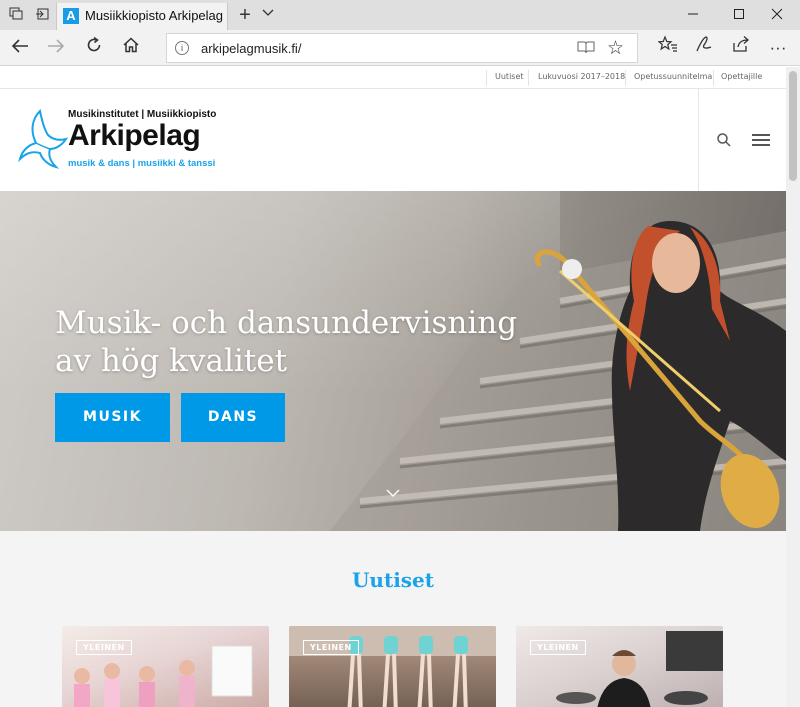 This screenshot has height=707, width=800. Describe the element at coordinates (615, 48) in the screenshot. I see `star-icon: ☆` at that location.